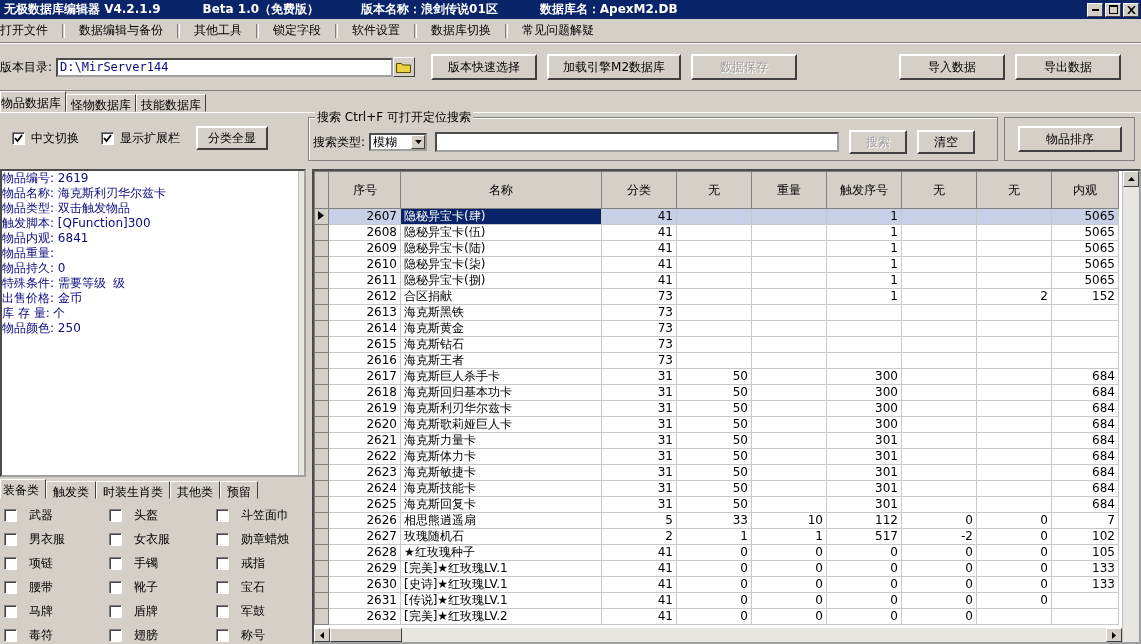 Image resolution: width=1141 pixels, height=644 pixels. Describe the element at coordinates (56, 611) in the screenshot. I see `category-checkbox: 马牌` at that location.